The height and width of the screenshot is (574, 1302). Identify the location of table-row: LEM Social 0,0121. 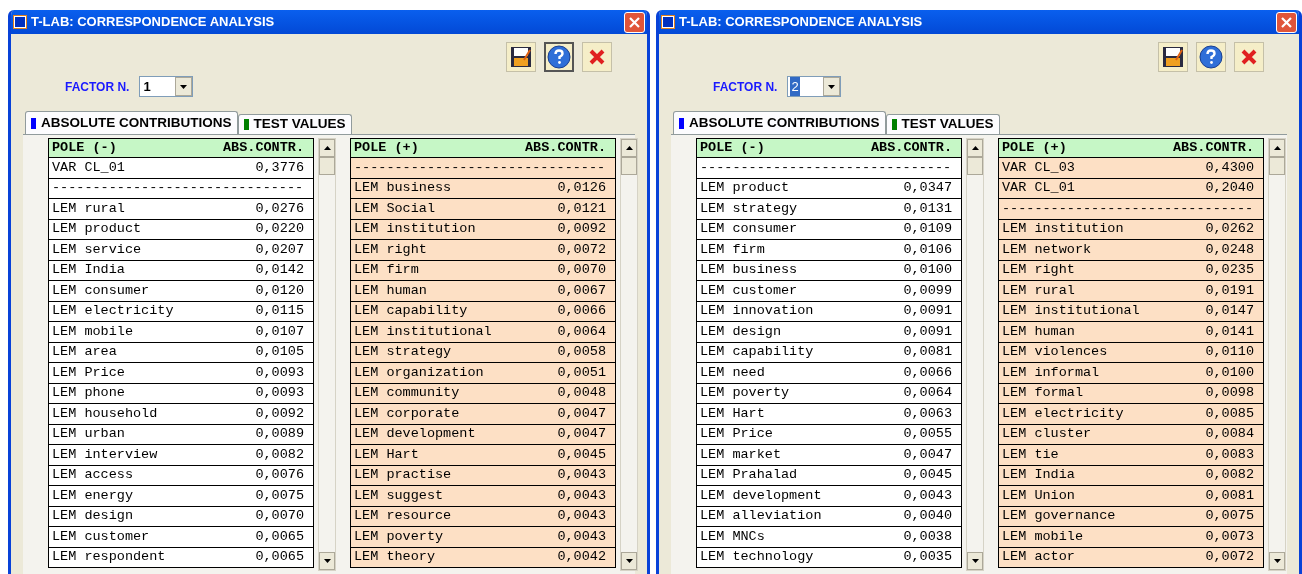
(483, 209).